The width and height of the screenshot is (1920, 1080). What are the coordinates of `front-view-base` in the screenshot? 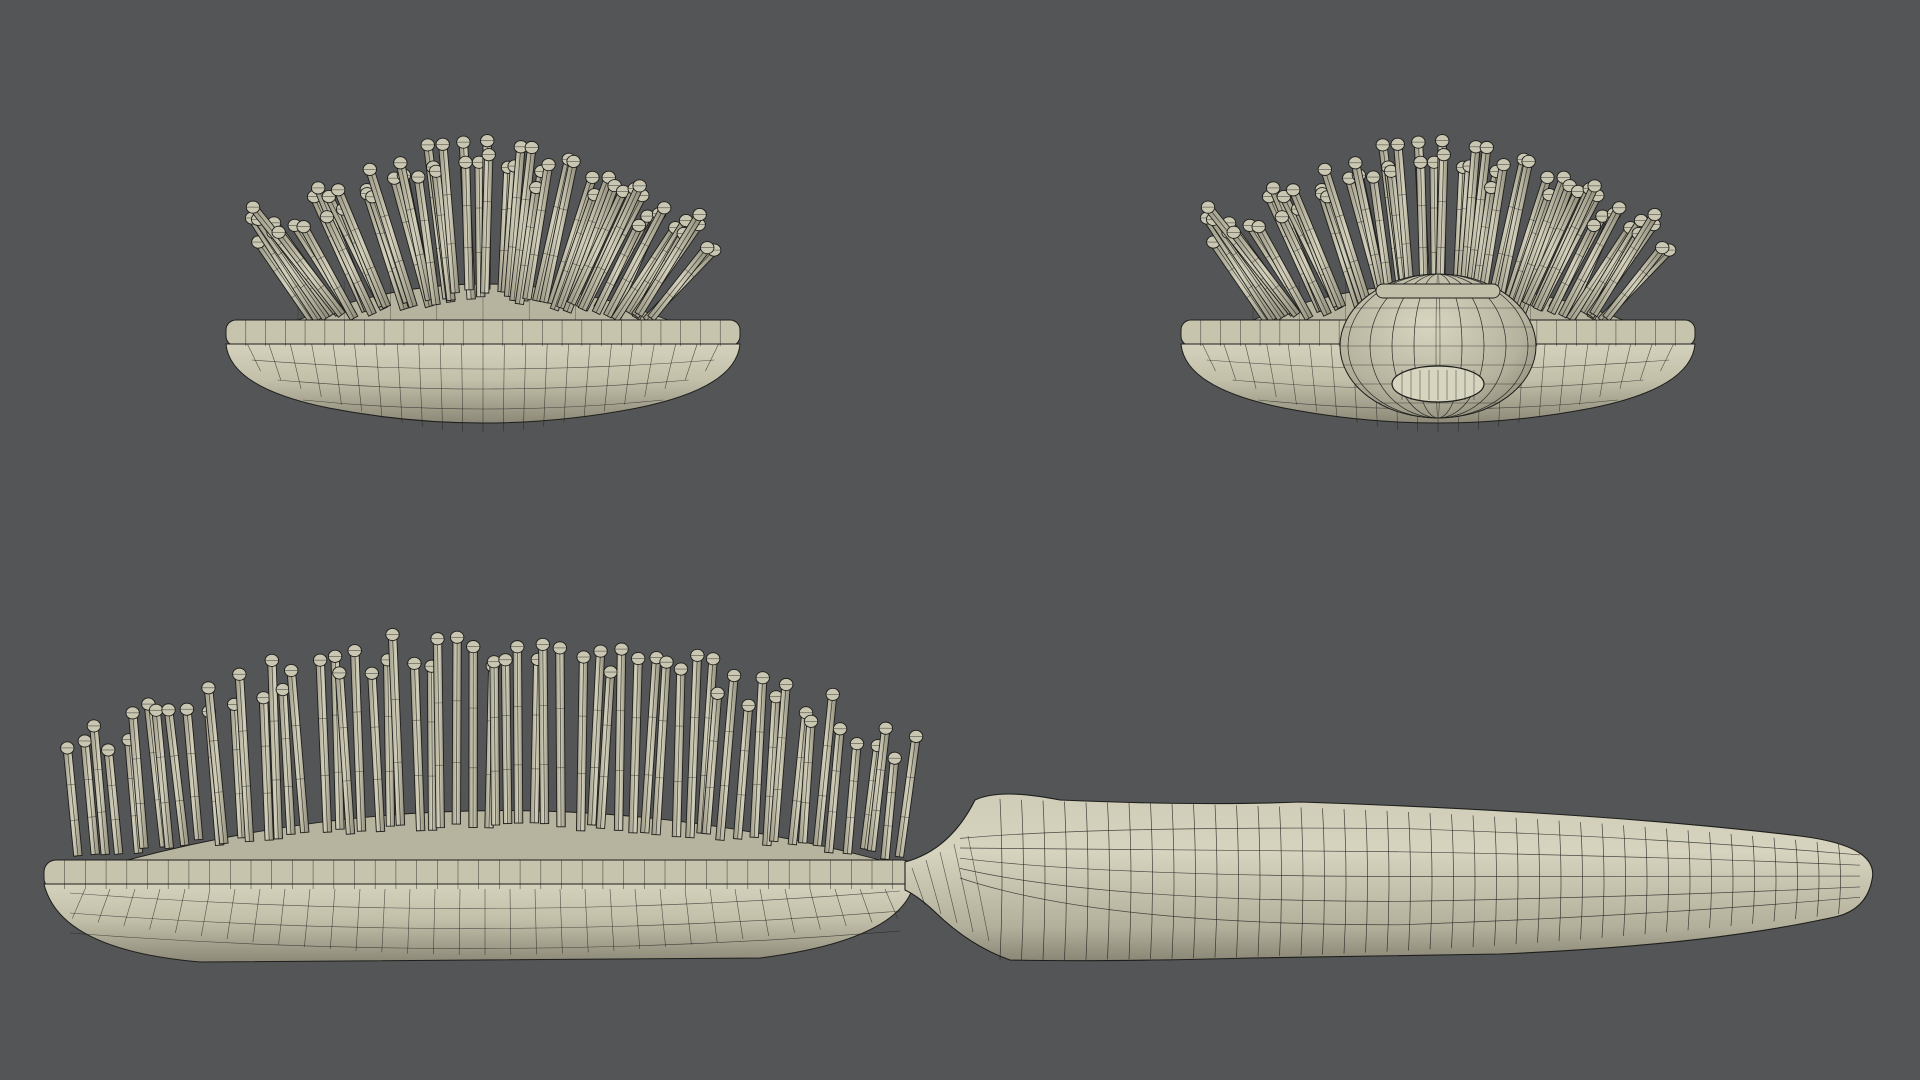 It's located at (483, 375).